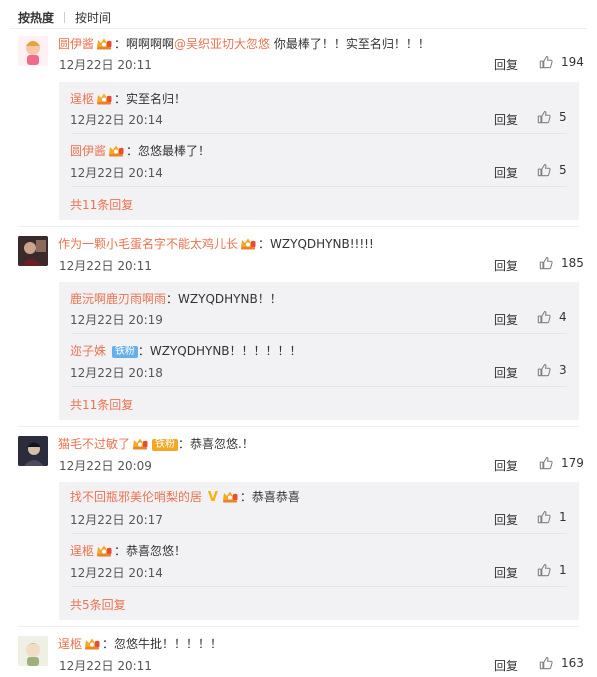 The width and height of the screenshot is (597, 677). I want to click on comment-time: 12月22日 20:11, so click(105, 666).